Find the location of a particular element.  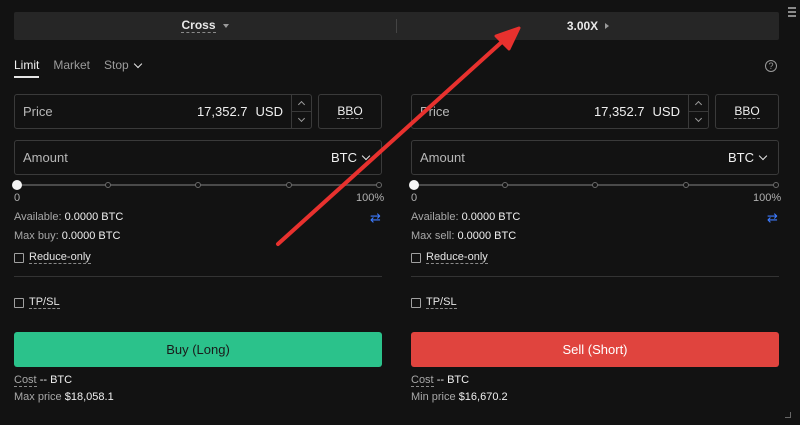

sell-price-increment-button is located at coordinates (698, 103).